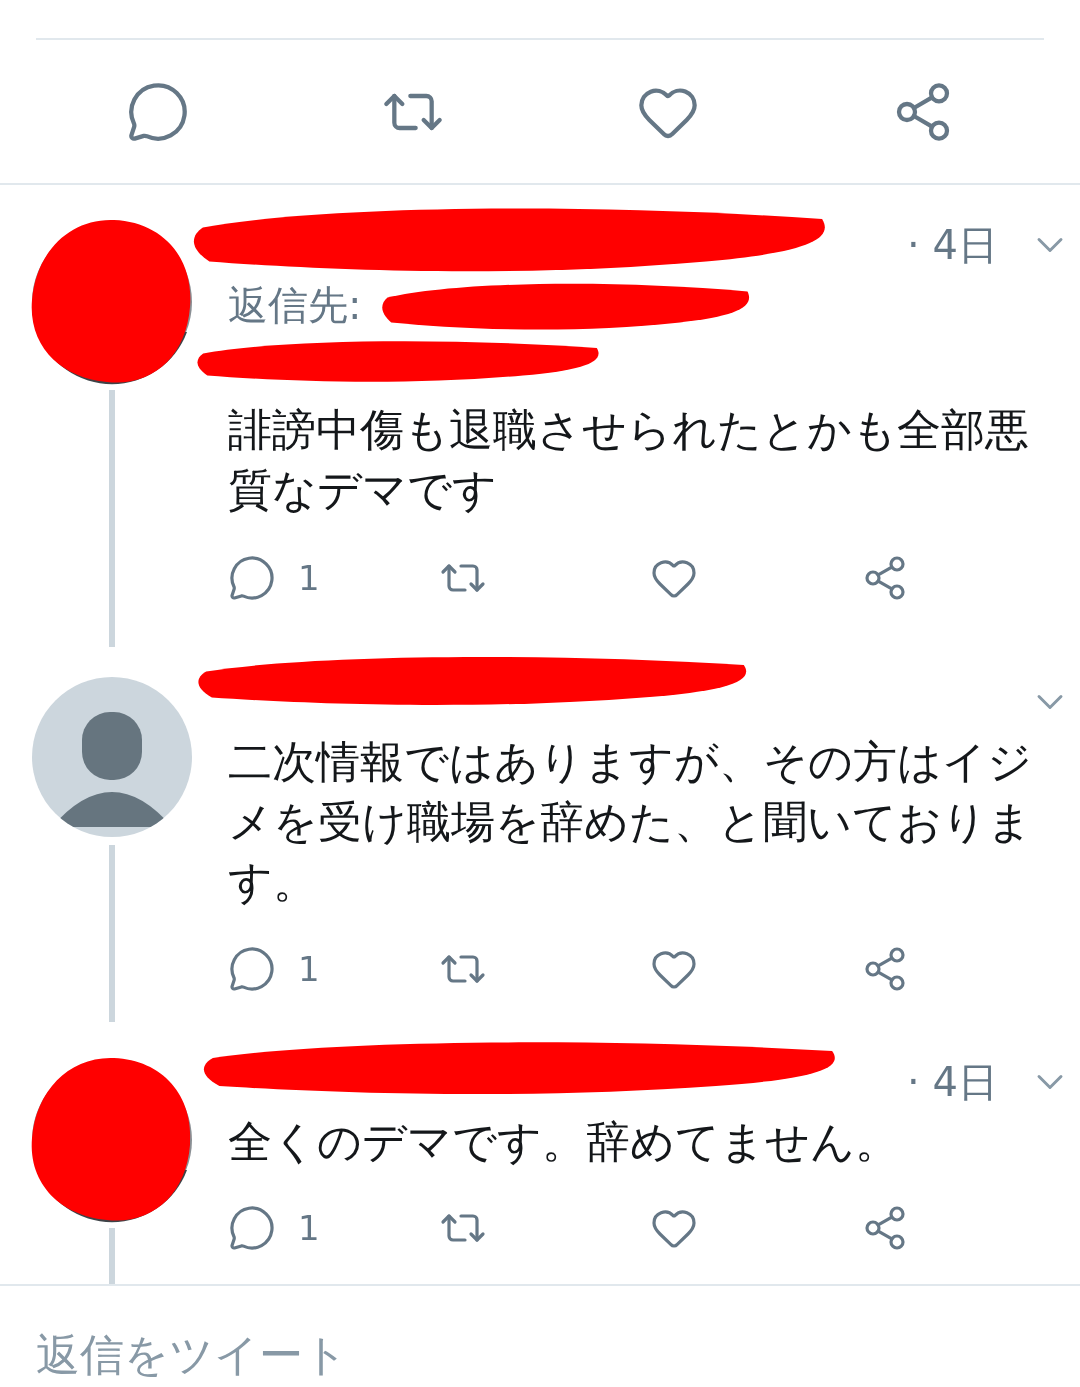  Describe the element at coordinates (564, 1142) in the screenshot. I see `tweet-text: 全くのデマです。辞めてません。` at that location.